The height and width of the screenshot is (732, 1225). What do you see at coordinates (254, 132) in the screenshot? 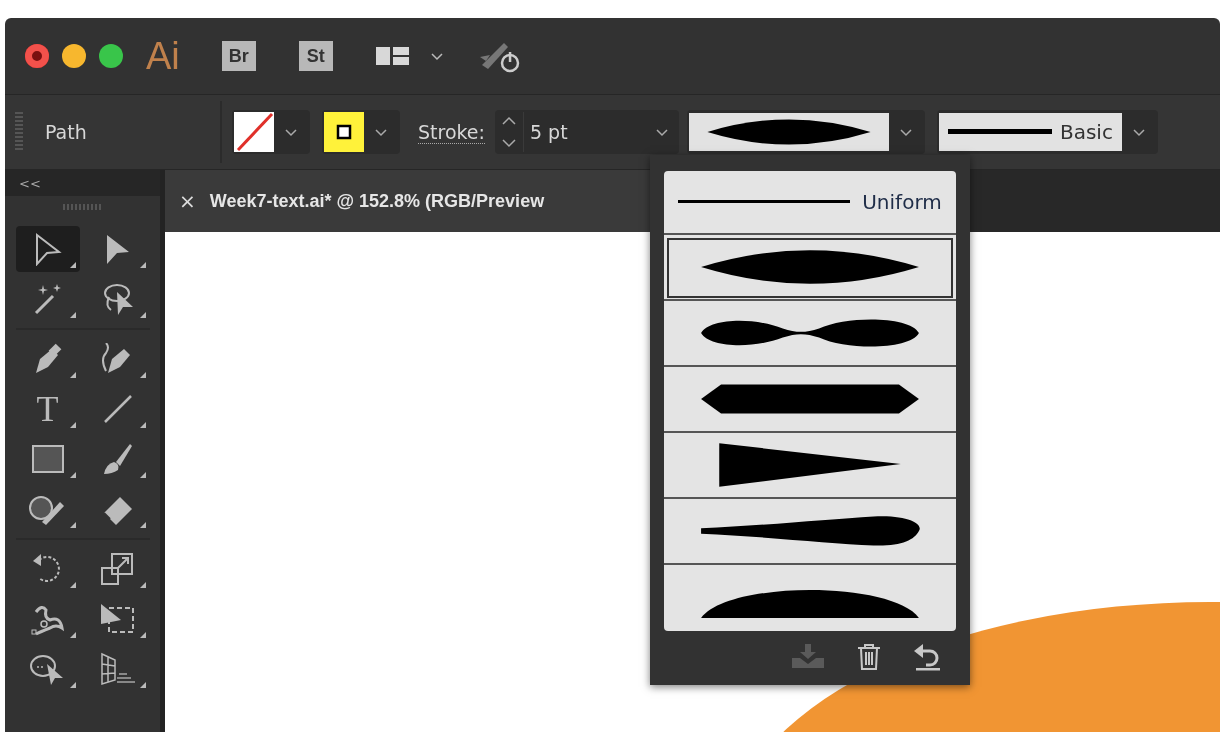
I see `no-fill-swatch-icon` at bounding box center [254, 132].